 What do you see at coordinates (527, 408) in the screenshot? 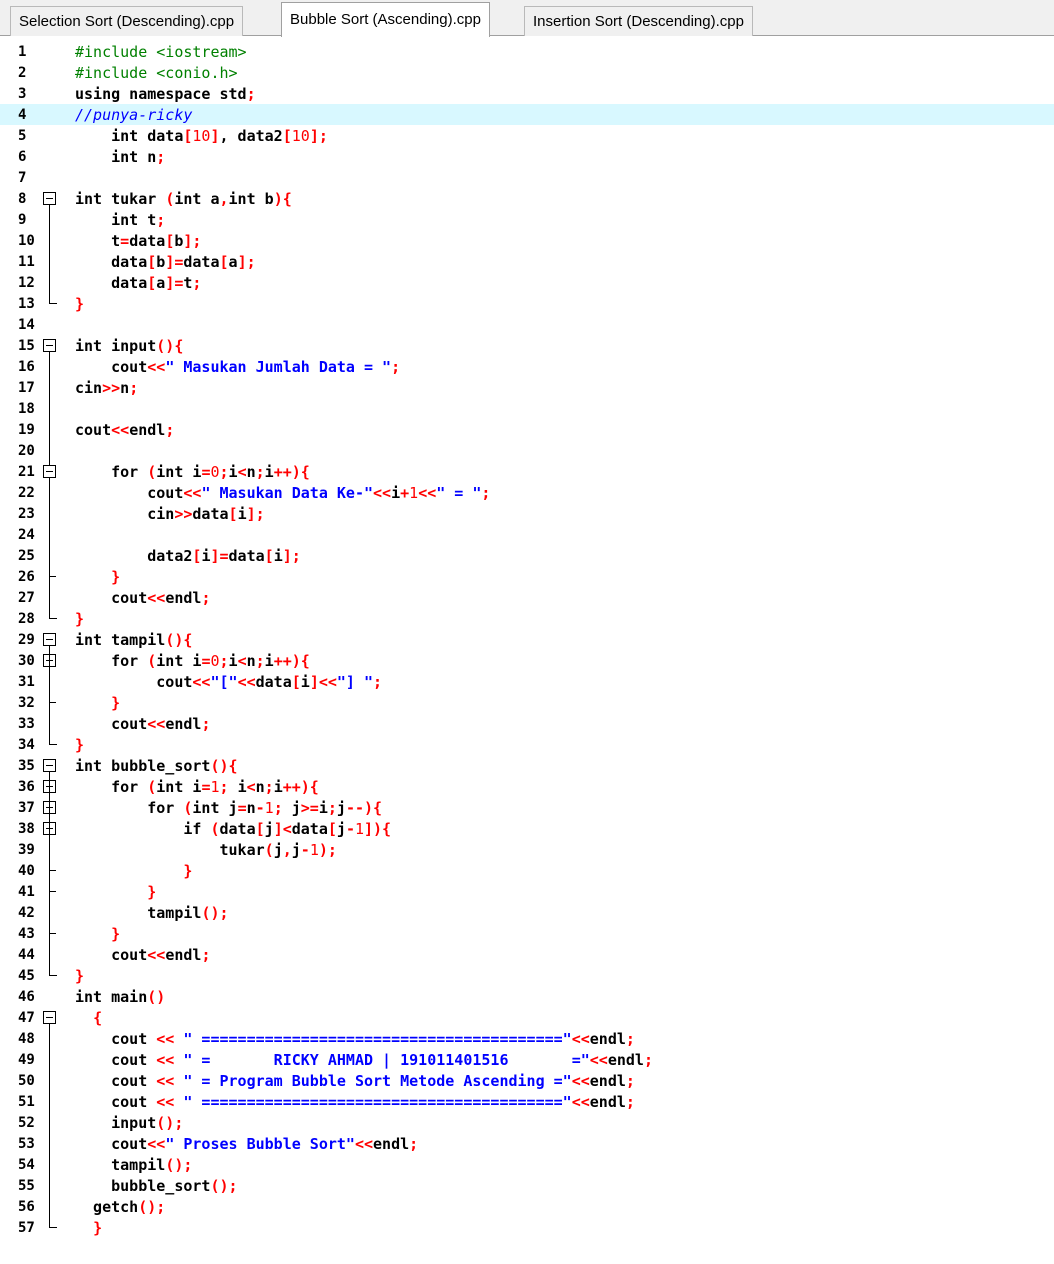
I see `code-line: 18` at bounding box center [527, 408].